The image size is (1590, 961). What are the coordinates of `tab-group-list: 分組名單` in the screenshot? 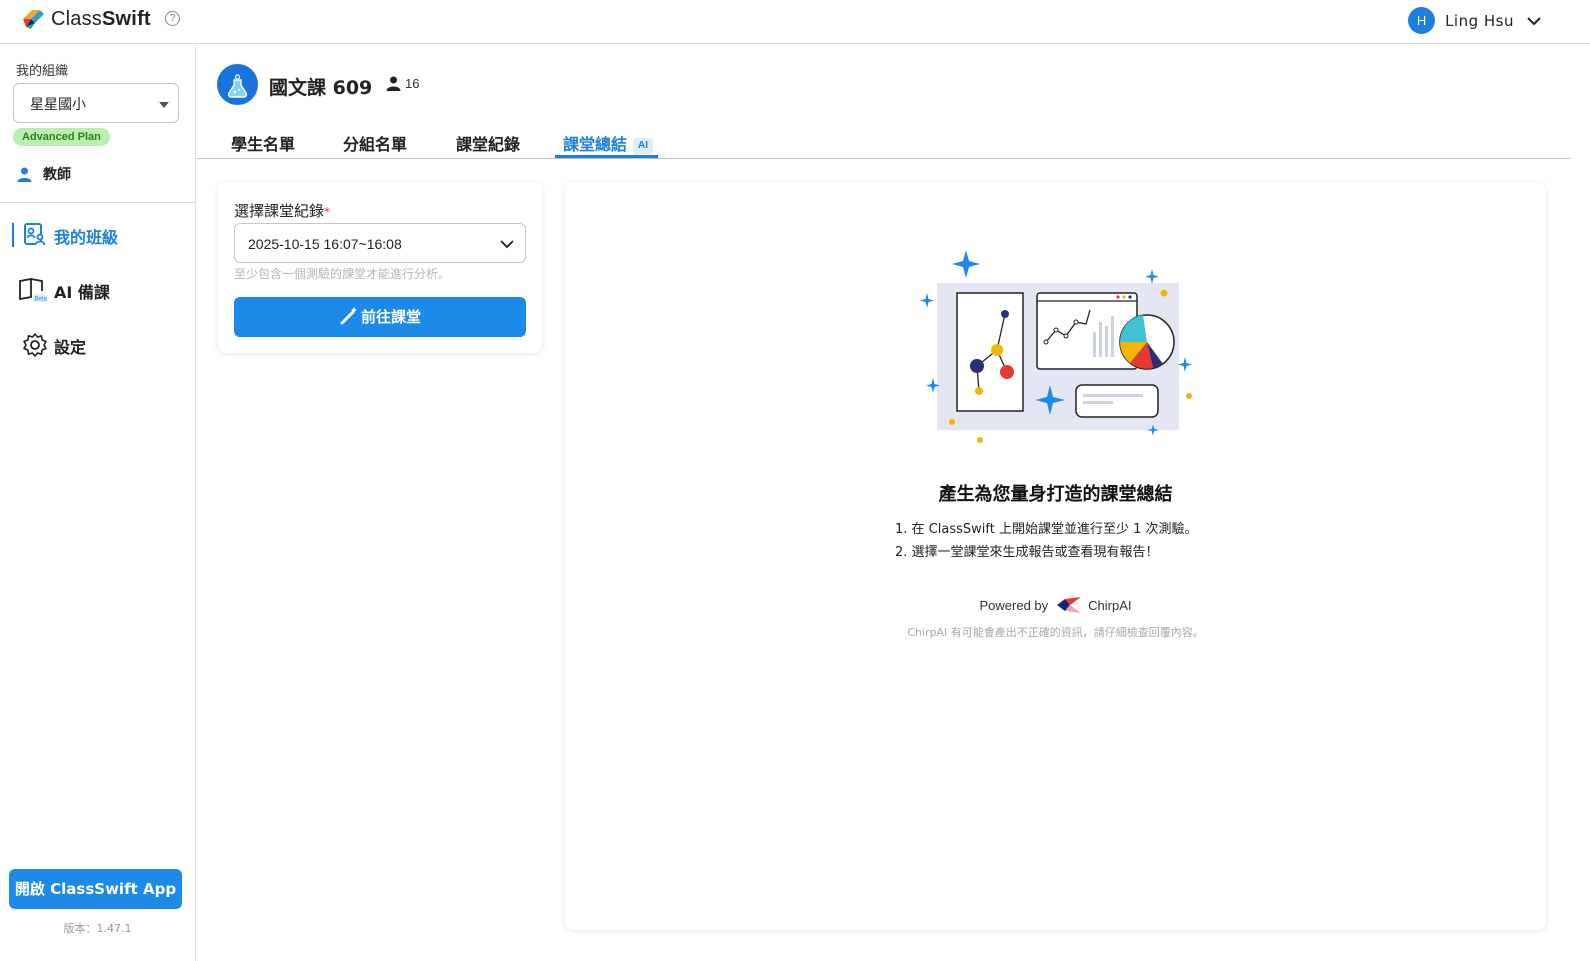 It's located at (375, 144).